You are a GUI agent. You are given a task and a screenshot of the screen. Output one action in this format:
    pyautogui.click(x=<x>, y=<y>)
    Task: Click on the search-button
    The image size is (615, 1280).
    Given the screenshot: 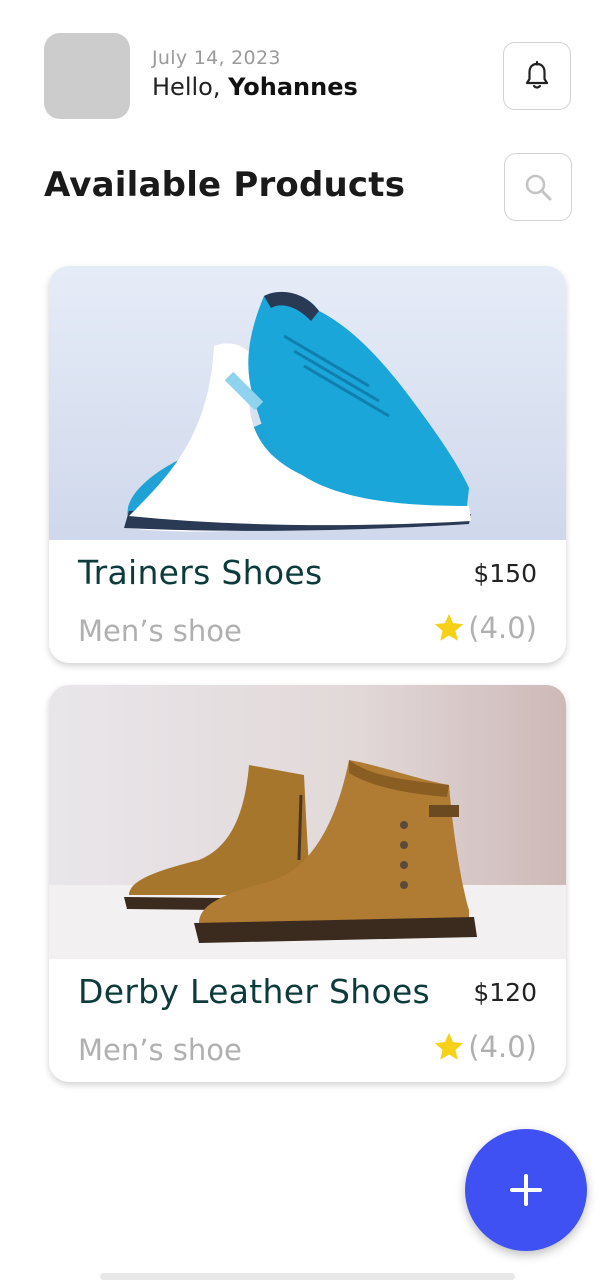 What is the action you would take?
    pyautogui.click(x=538, y=187)
    